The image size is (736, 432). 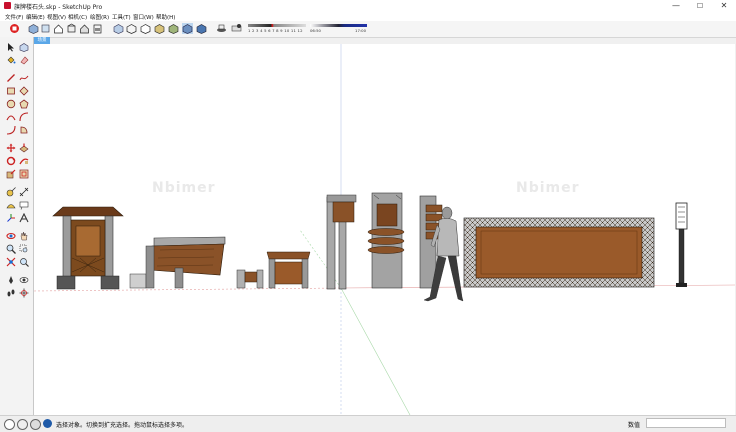 What do you see at coordinates (33, 28) in the screenshot?
I see `iso-view-icon` at bounding box center [33, 28].